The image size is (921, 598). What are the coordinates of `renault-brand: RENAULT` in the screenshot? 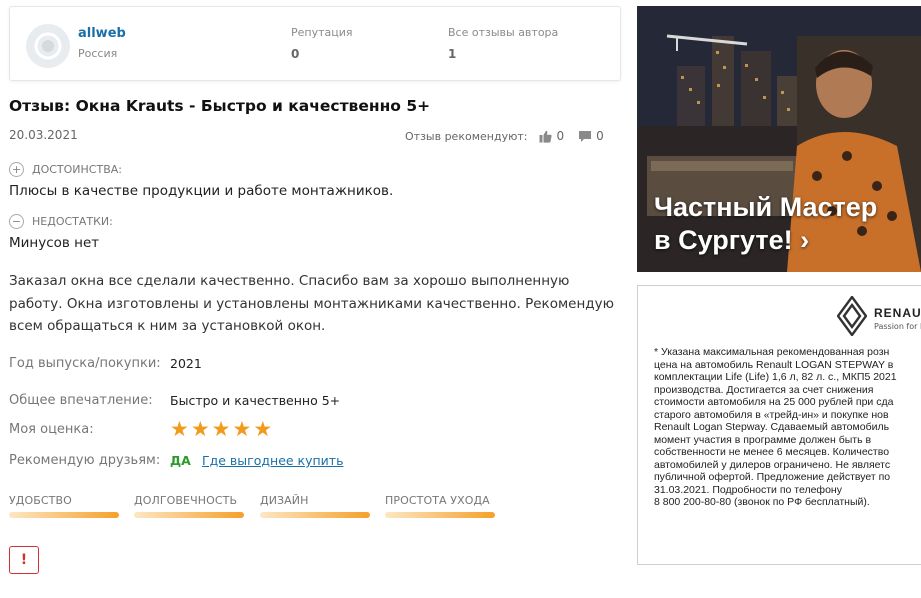 It's located at (897, 313).